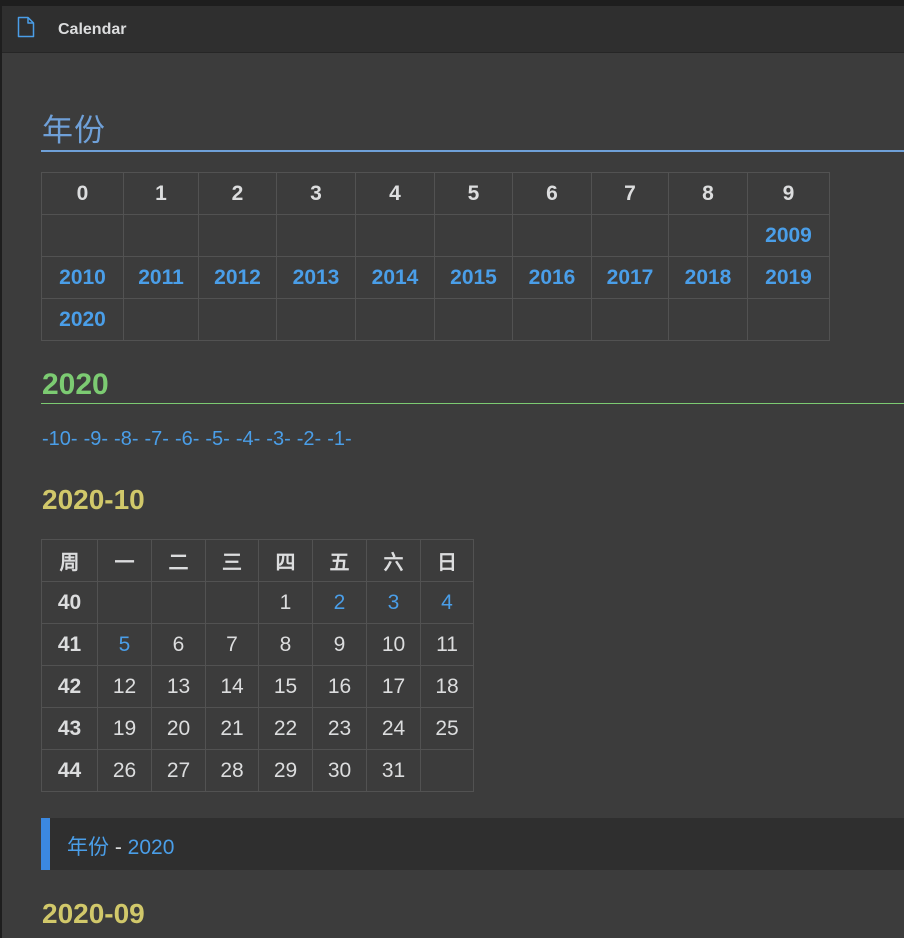 The image size is (904, 938). I want to click on callout-link-year: 2020, so click(151, 847).